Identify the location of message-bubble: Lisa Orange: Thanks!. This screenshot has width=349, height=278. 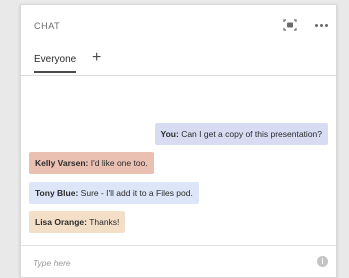
(77, 222).